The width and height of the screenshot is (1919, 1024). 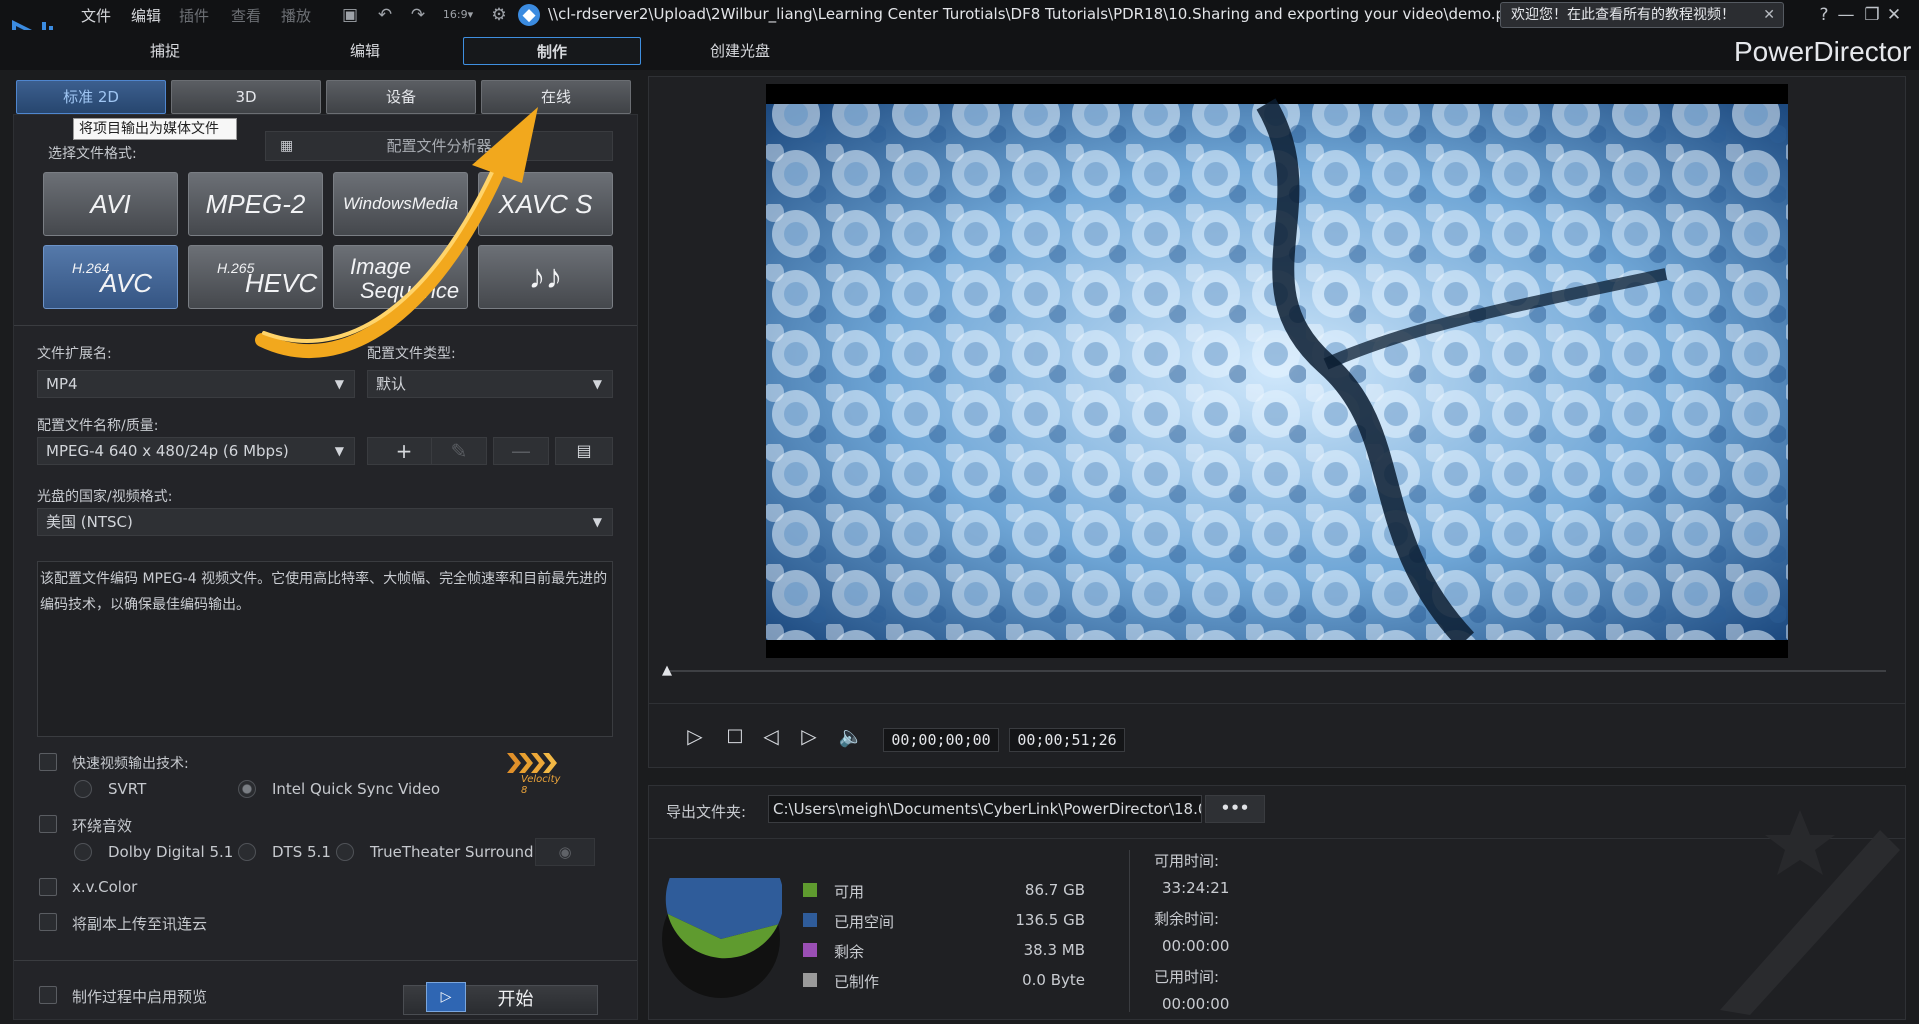 I want to click on tutorial-arrow-overlay, so click(x=396, y=232).